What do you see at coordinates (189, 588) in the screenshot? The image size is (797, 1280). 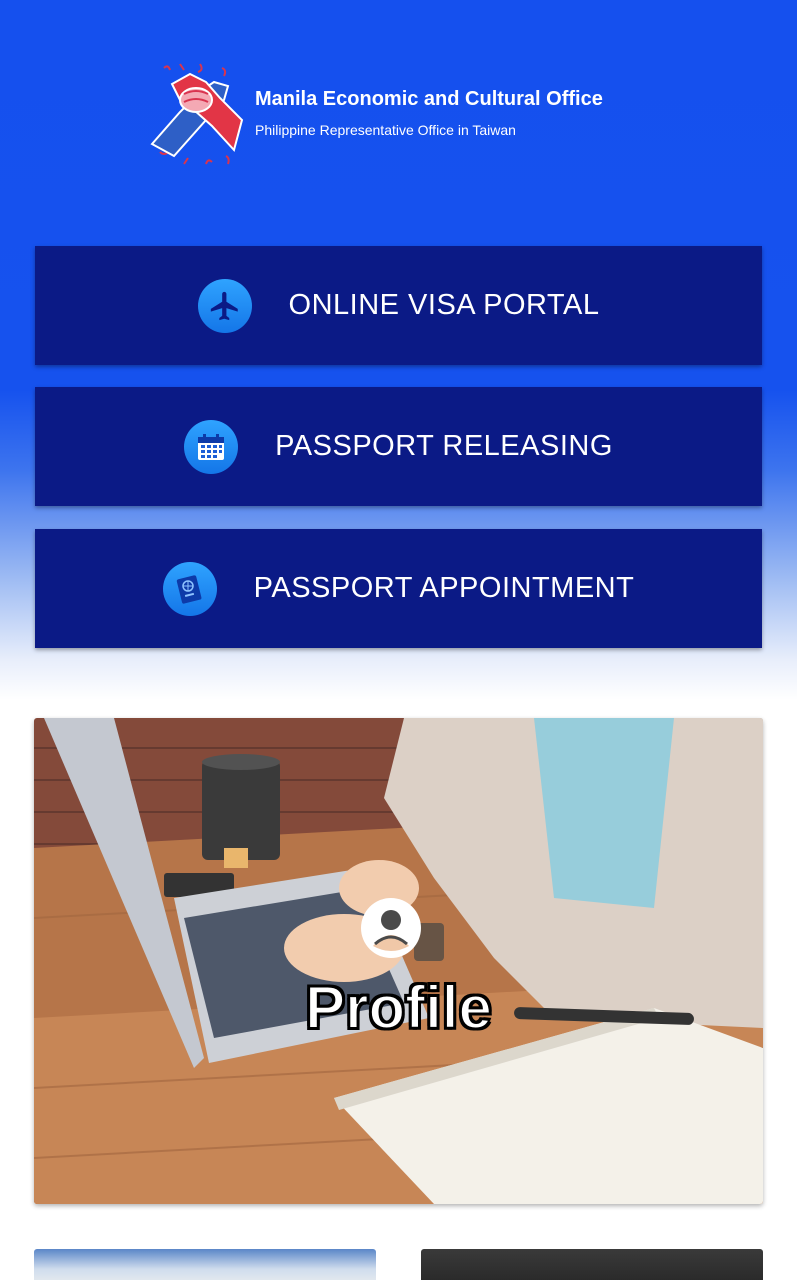 I see `passport-icon` at bounding box center [189, 588].